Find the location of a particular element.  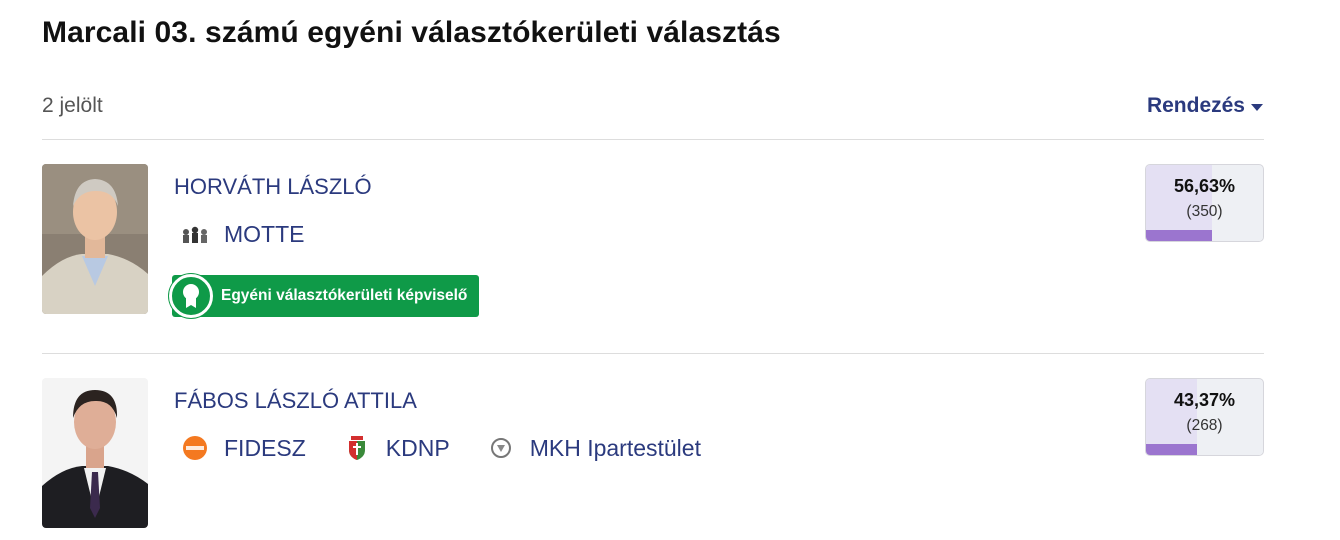

fidesz-logo-icon is located at coordinates (195, 448).